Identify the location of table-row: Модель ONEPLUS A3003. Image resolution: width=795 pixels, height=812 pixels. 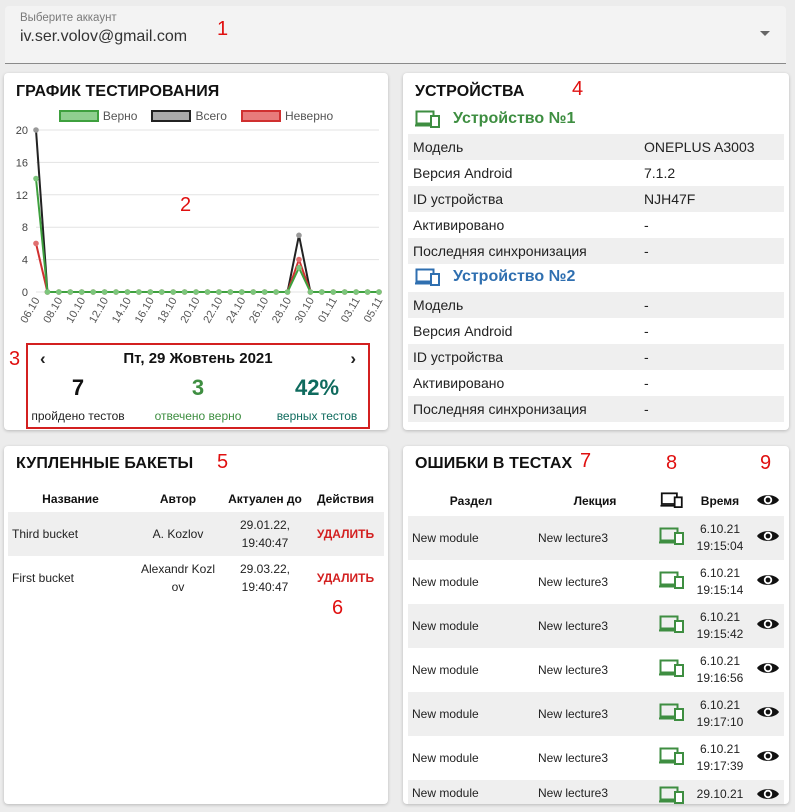
(596, 147).